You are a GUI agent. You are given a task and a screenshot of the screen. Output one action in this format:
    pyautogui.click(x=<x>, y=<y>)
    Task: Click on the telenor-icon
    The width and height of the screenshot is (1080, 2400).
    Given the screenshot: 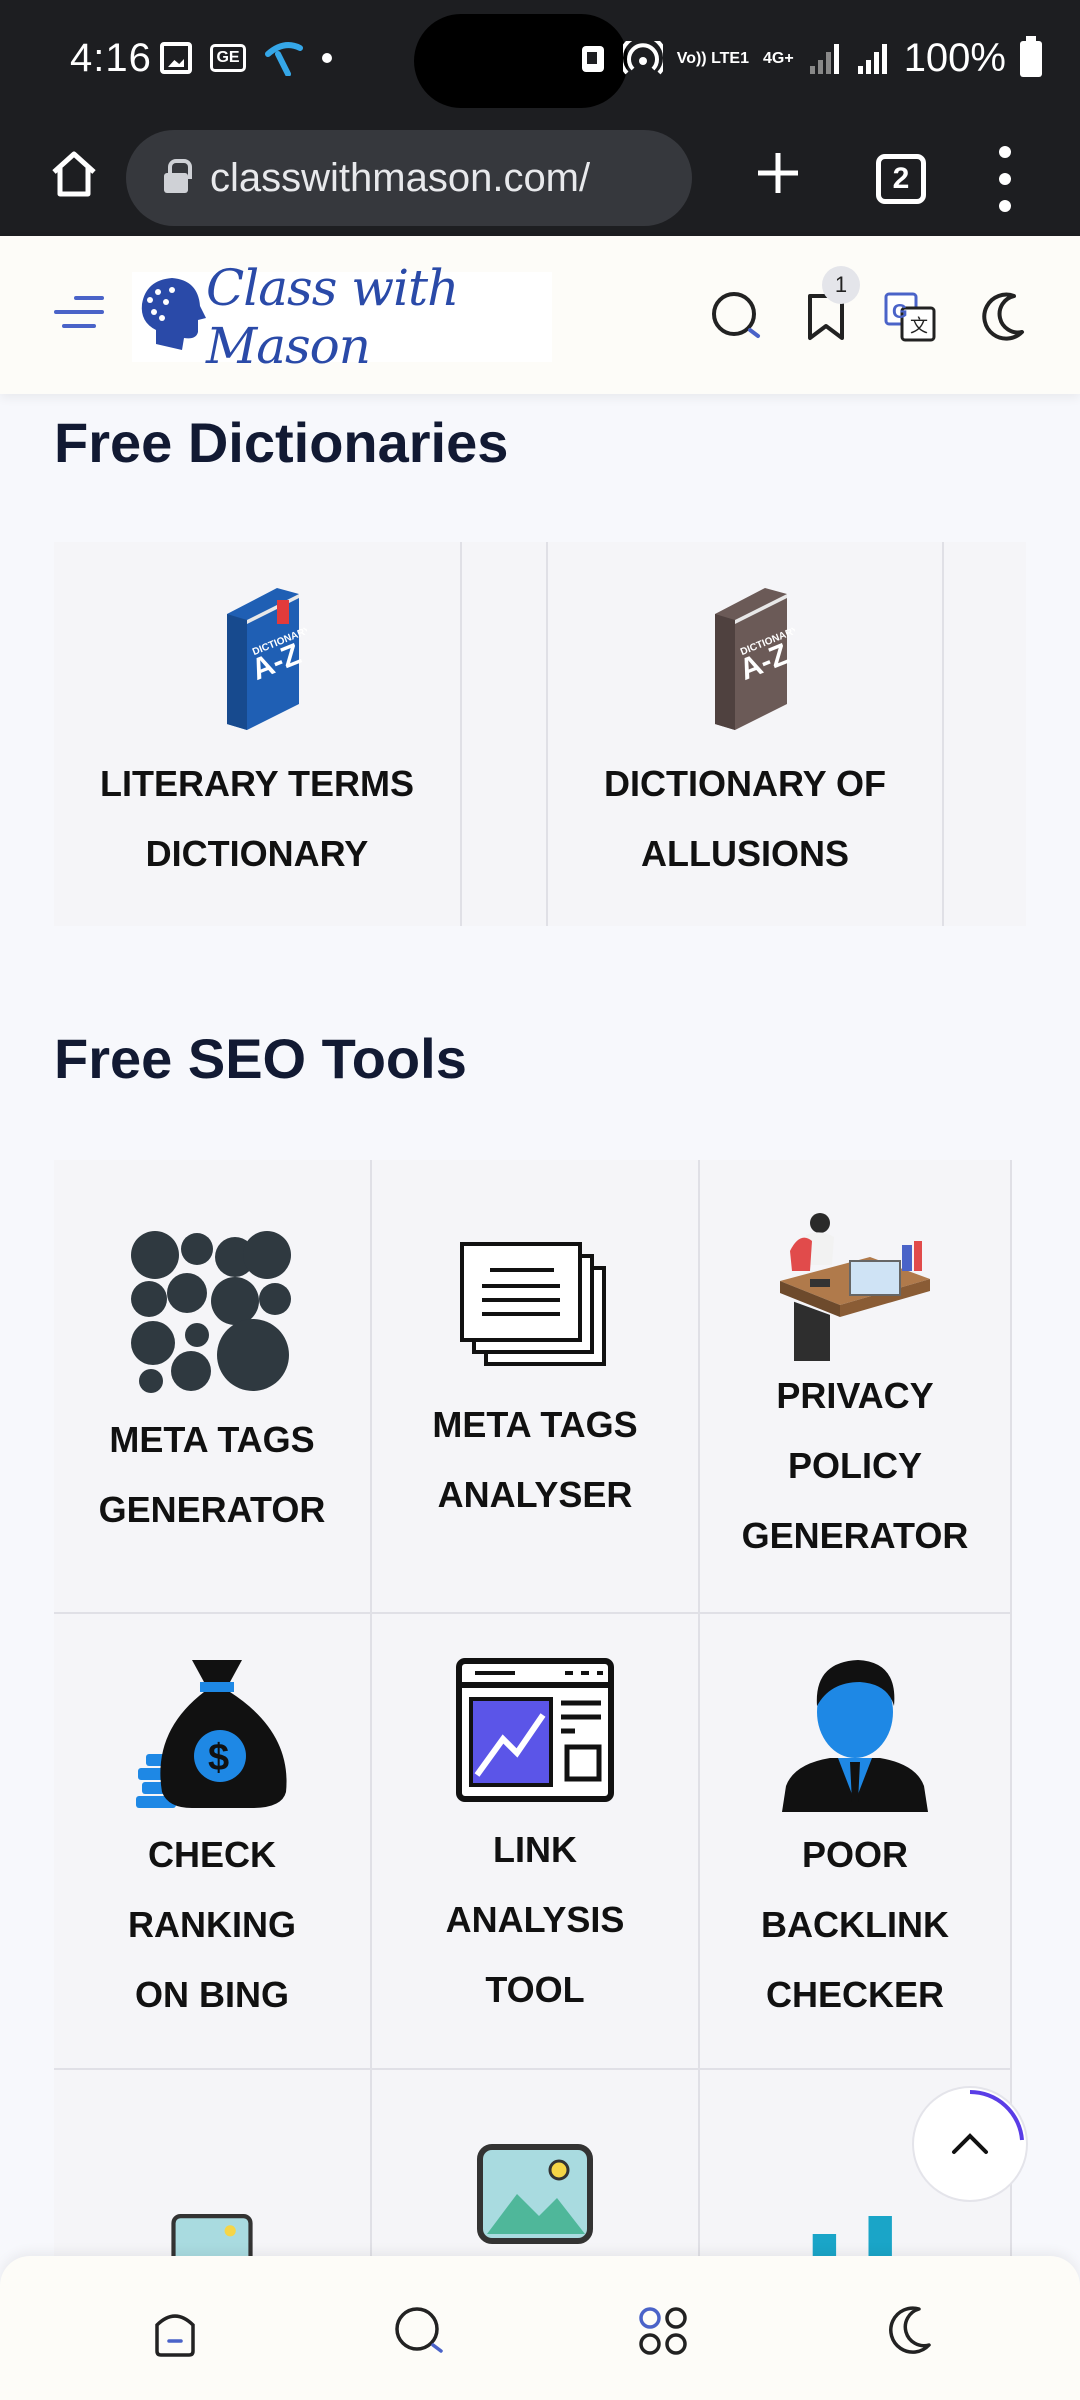 What is the action you would take?
    pyautogui.click(x=284, y=59)
    